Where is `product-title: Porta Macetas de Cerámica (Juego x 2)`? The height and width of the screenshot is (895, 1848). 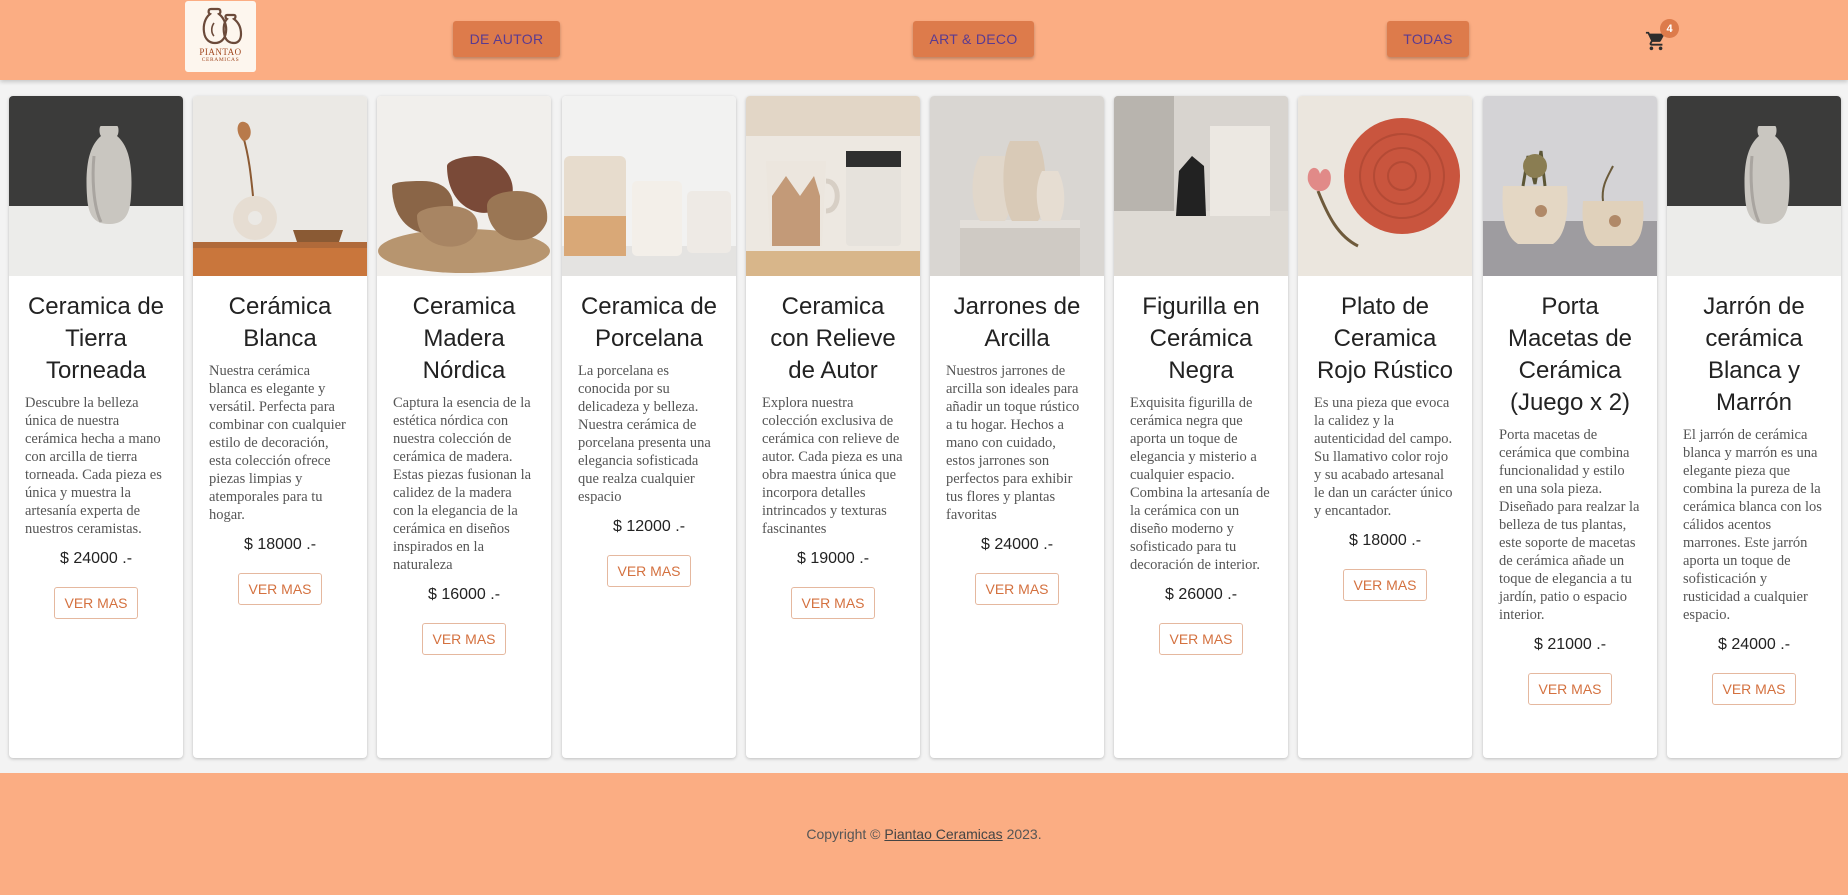
product-title: Porta Macetas de Cerámica (Juego x 2) is located at coordinates (1570, 354).